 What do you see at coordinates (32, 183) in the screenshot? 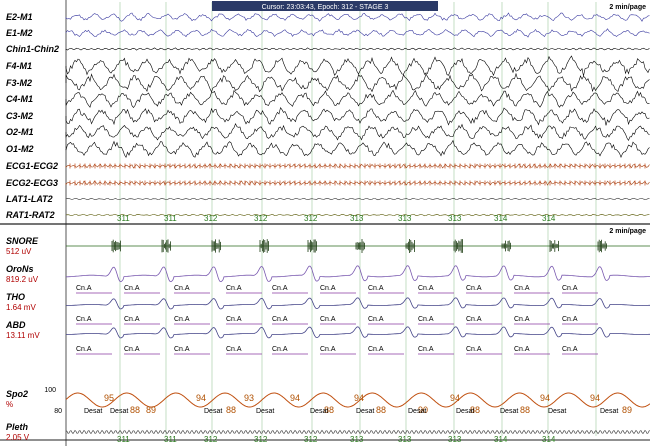
I see `channel-label: ECG2-ECG3` at bounding box center [32, 183].